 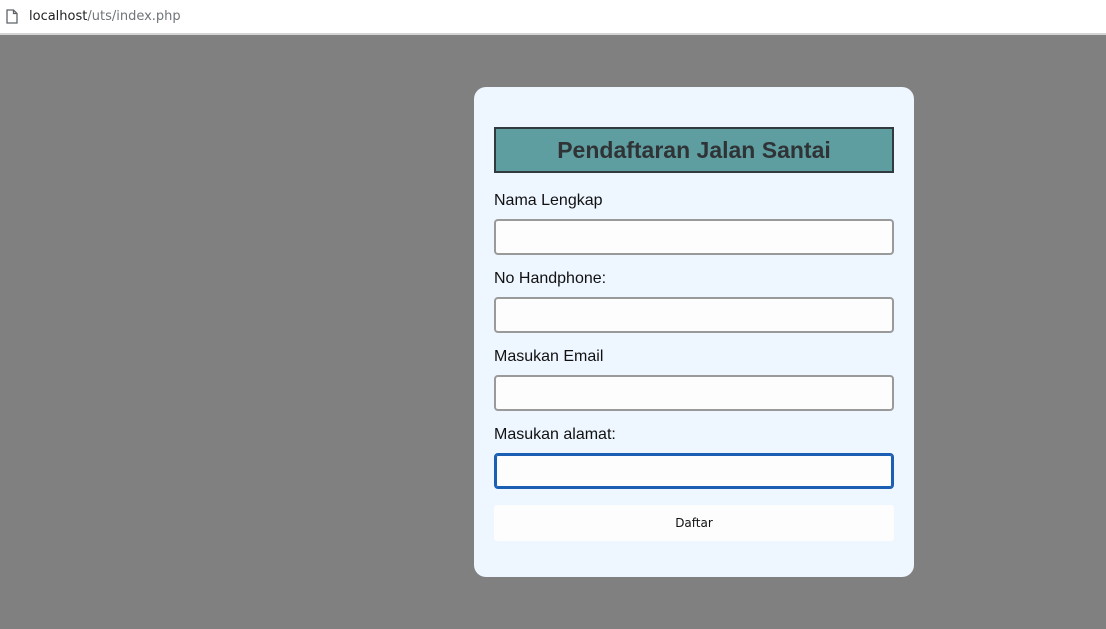 I want to click on address-input, so click(x=694, y=471).